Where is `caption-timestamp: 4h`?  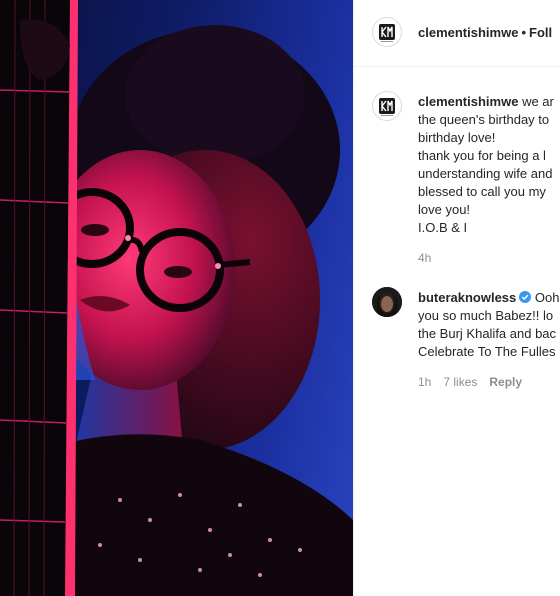 caption-timestamp: 4h is located at coordinates (424, 258).